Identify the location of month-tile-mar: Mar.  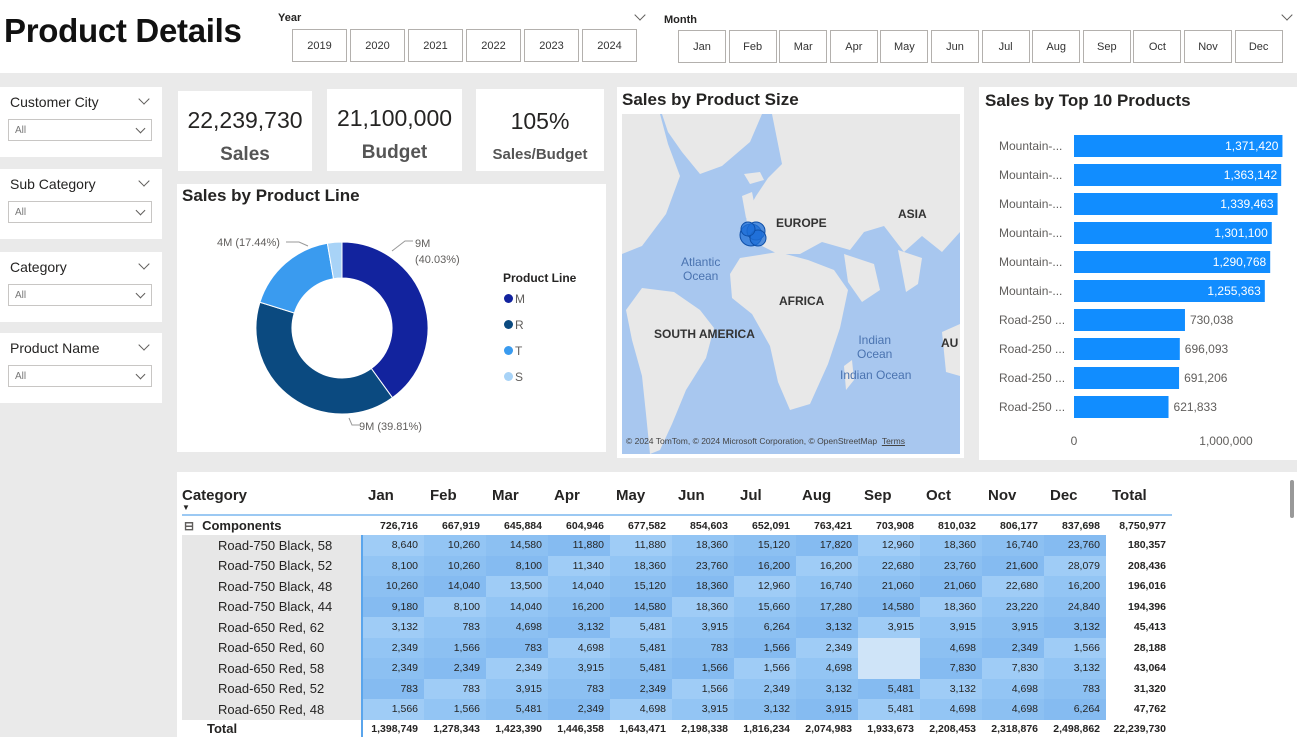
(803, 46).